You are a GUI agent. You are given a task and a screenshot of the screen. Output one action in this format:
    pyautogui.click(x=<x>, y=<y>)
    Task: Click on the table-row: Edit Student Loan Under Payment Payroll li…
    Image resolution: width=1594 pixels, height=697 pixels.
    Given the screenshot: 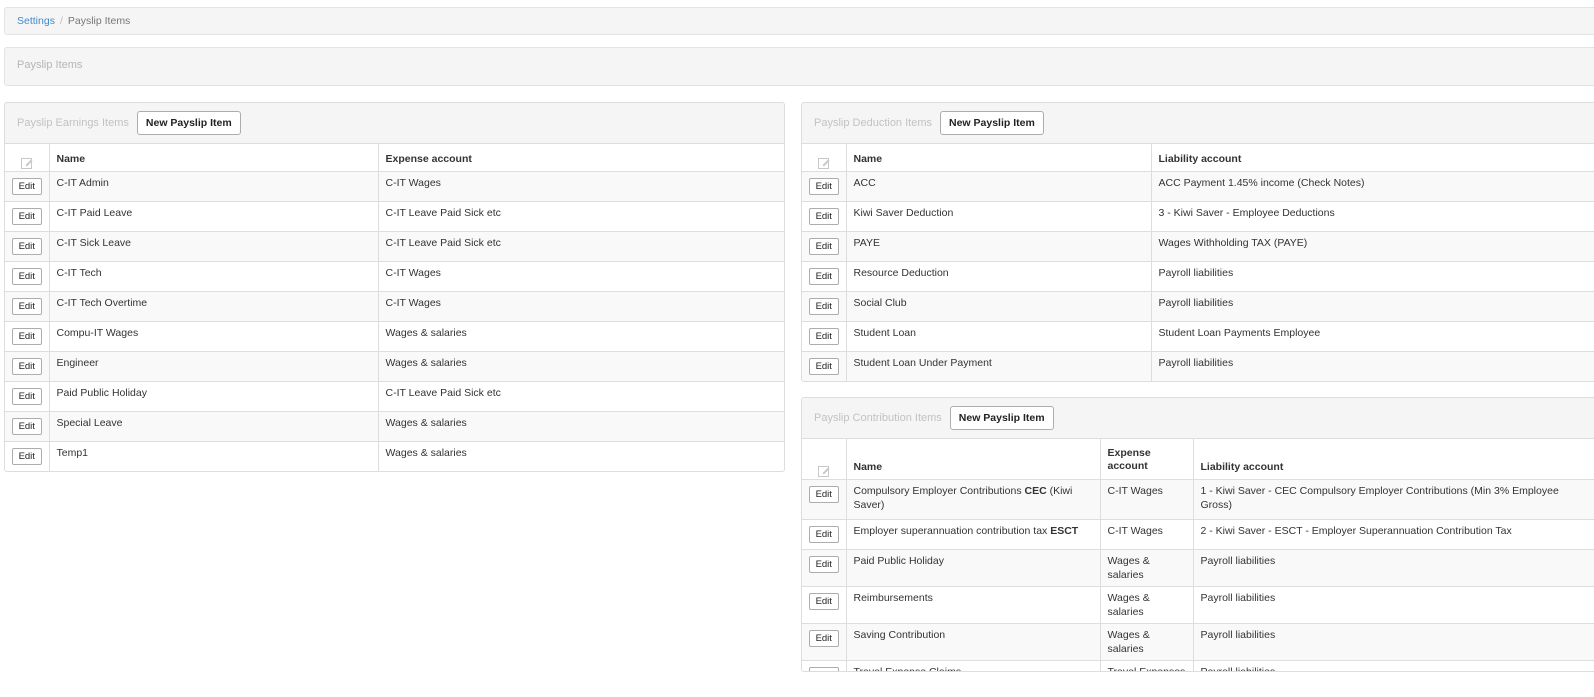 What is the action you would take?
    pyautogui.click(x=1198, y=365)
    